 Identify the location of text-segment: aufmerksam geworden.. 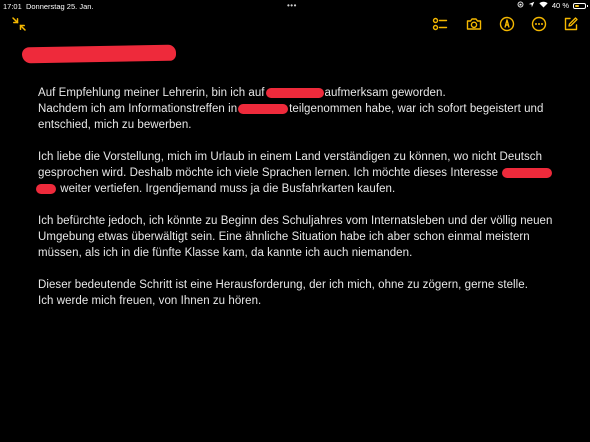
(385, 93).